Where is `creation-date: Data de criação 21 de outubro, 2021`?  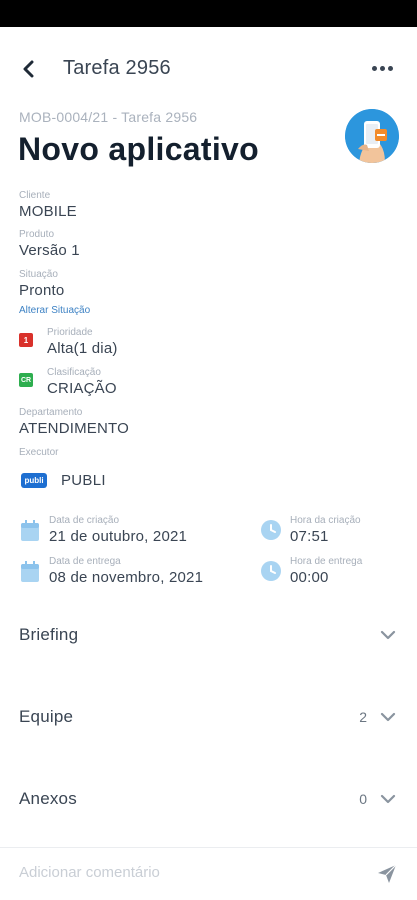
creation-date: Data de criação 21 de outubro, 2021 is located at coordinates (103, 531).